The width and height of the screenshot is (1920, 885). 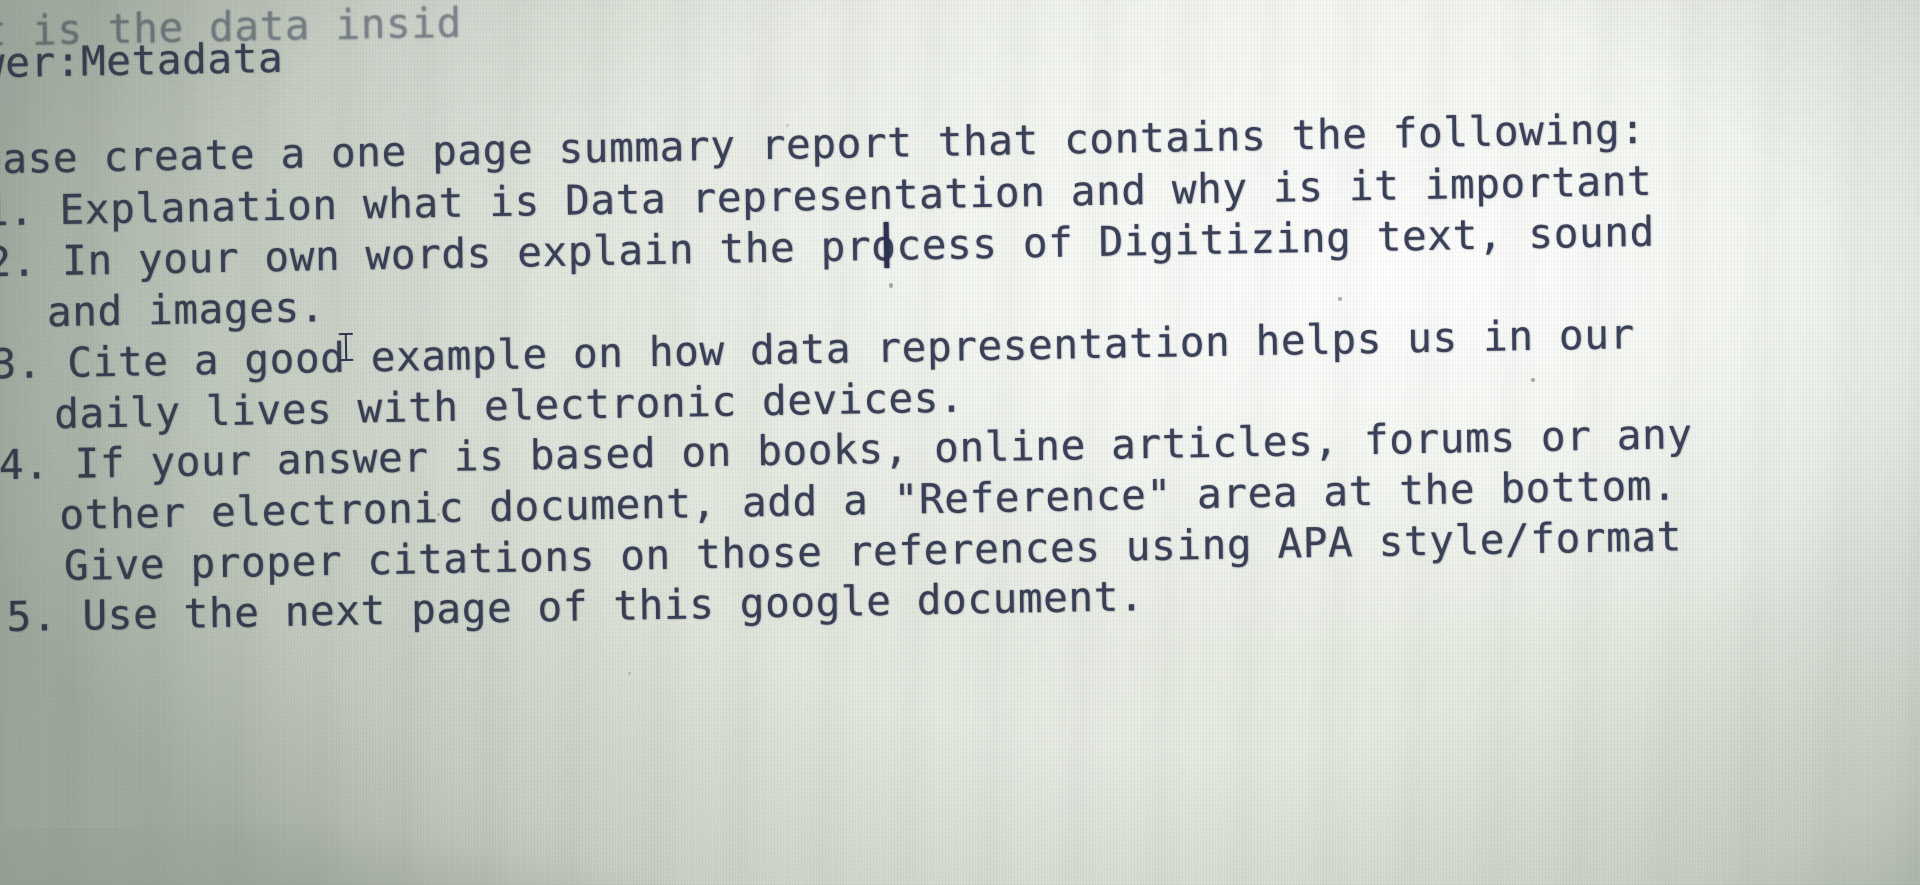 What do you see at coordinates (886, 245) in the screenshot?
I see `text-caret` at bounding box center [886, 245].